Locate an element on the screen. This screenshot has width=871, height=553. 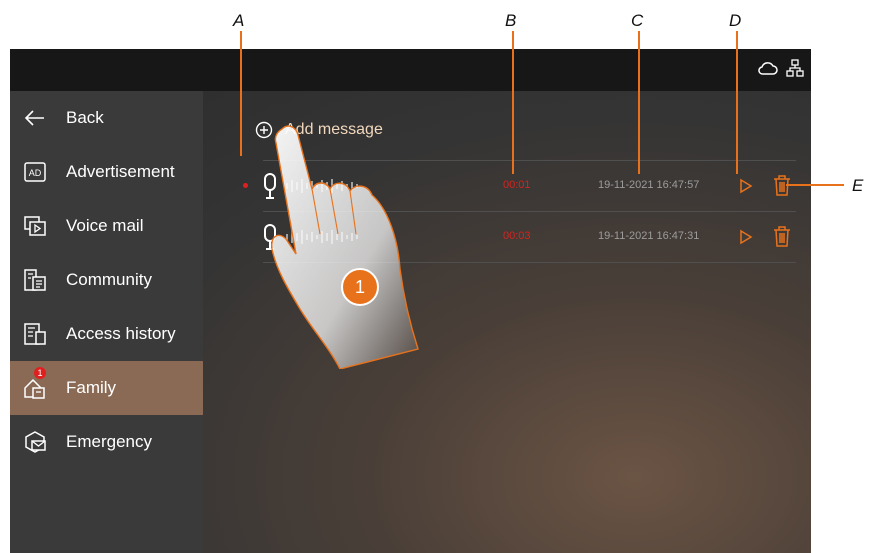
trash-icon is located at coordinates (782, 236).